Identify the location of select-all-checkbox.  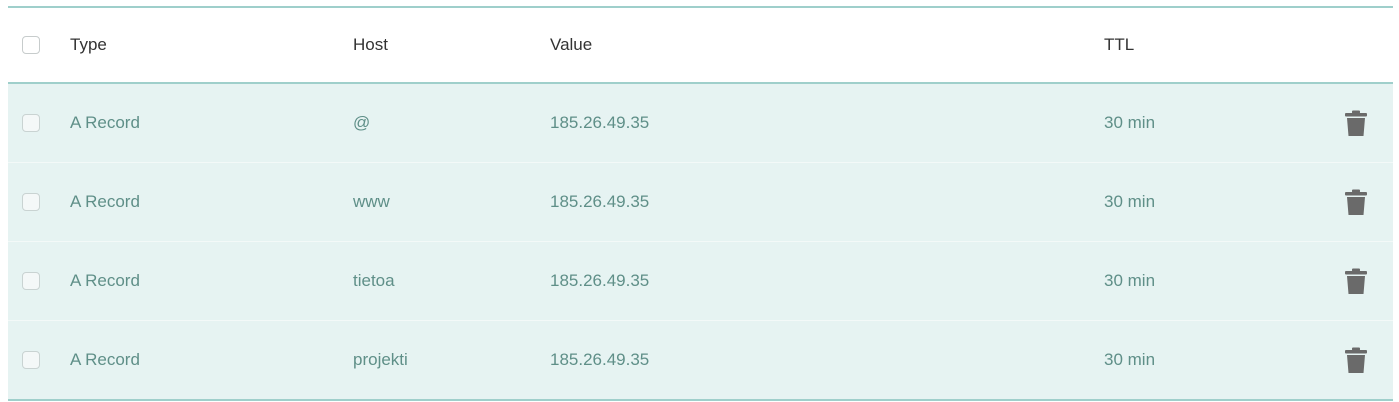
(31, 45).